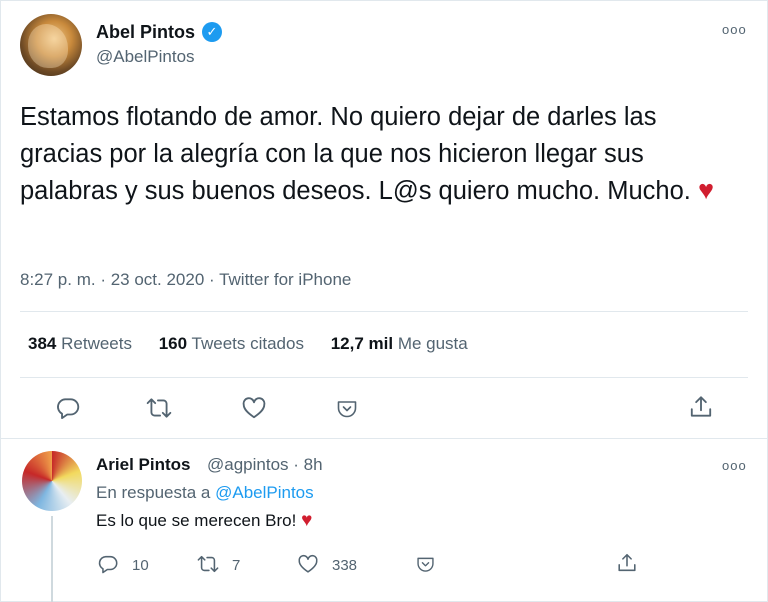 The image size is (768, 602). I want to click on reply-handle-time: @agpintos · 8h, so click(265, 465).